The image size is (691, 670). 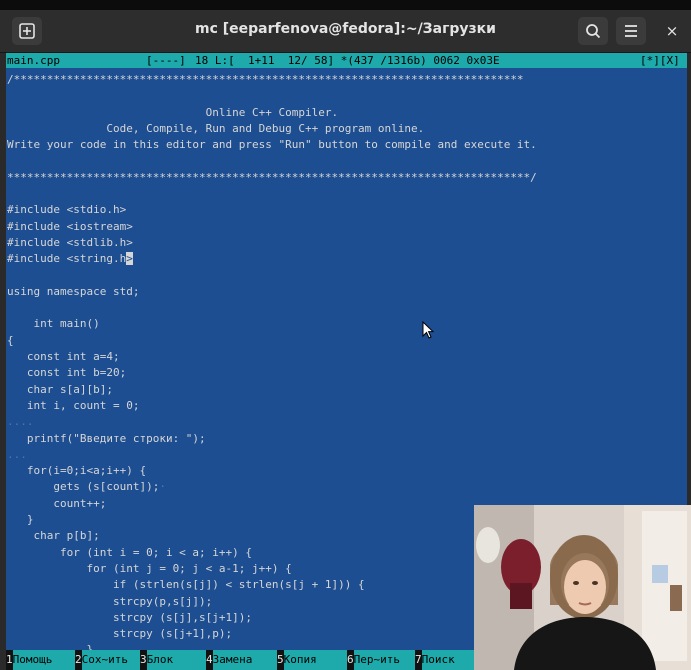 What do you see at coordinates (350, 659) in the screenshot?
I see `key-number: 6` at bounding box center [350, 659].